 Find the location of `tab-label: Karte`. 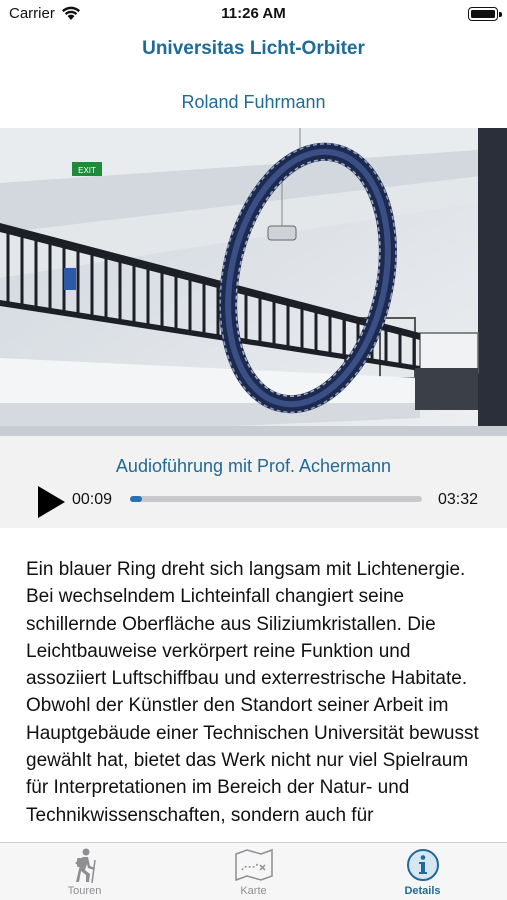

tab-label: Karte is located at coordinates (253, 891).